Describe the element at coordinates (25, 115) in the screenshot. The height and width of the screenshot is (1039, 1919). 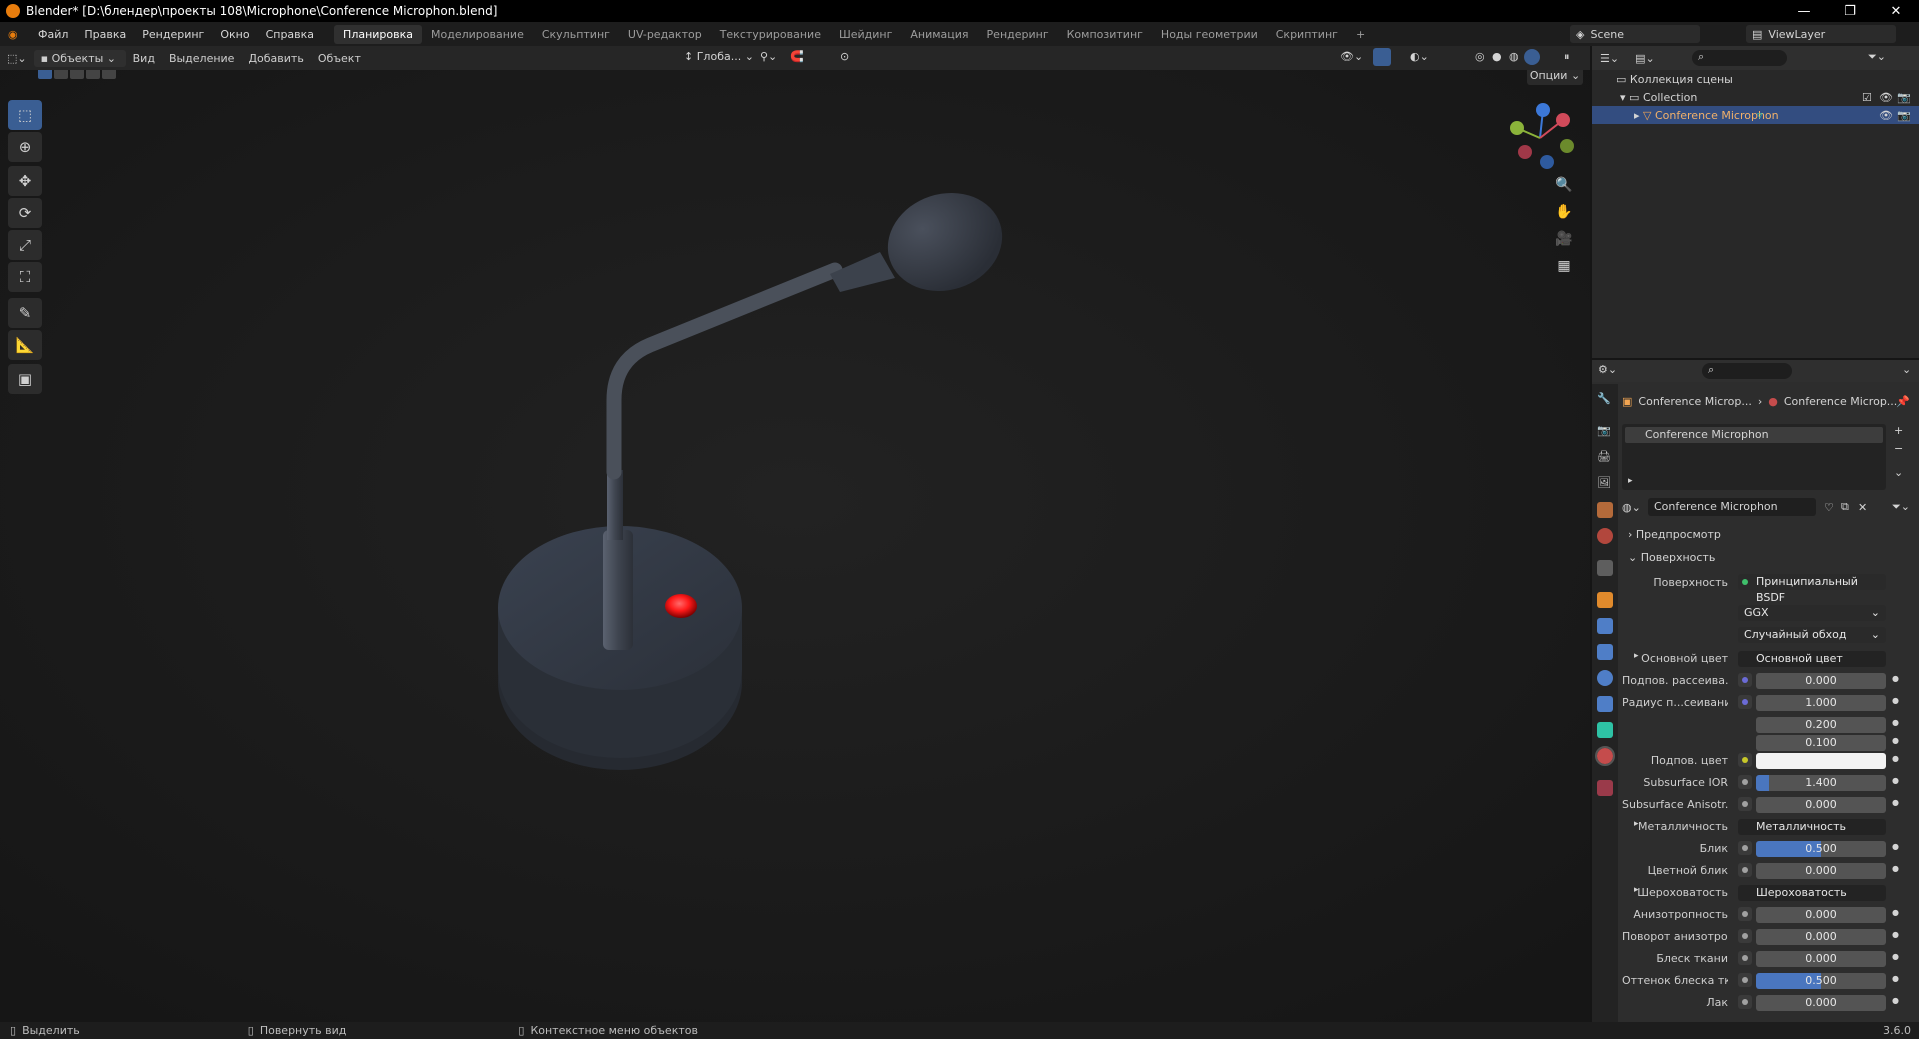
I see `select-box-tool-icon: ⬚` at that location.